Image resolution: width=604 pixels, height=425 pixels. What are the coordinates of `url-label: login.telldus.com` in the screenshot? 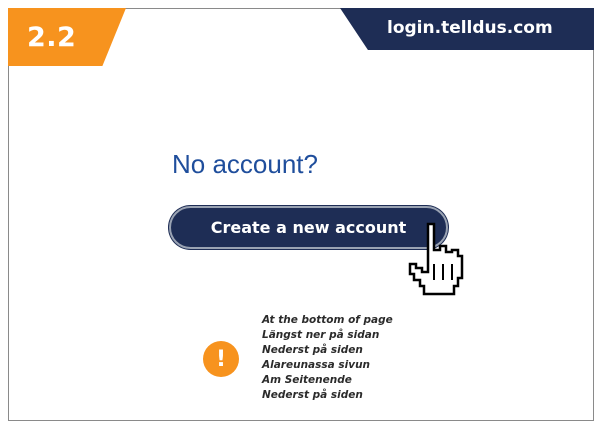 It's located at (470, 28).